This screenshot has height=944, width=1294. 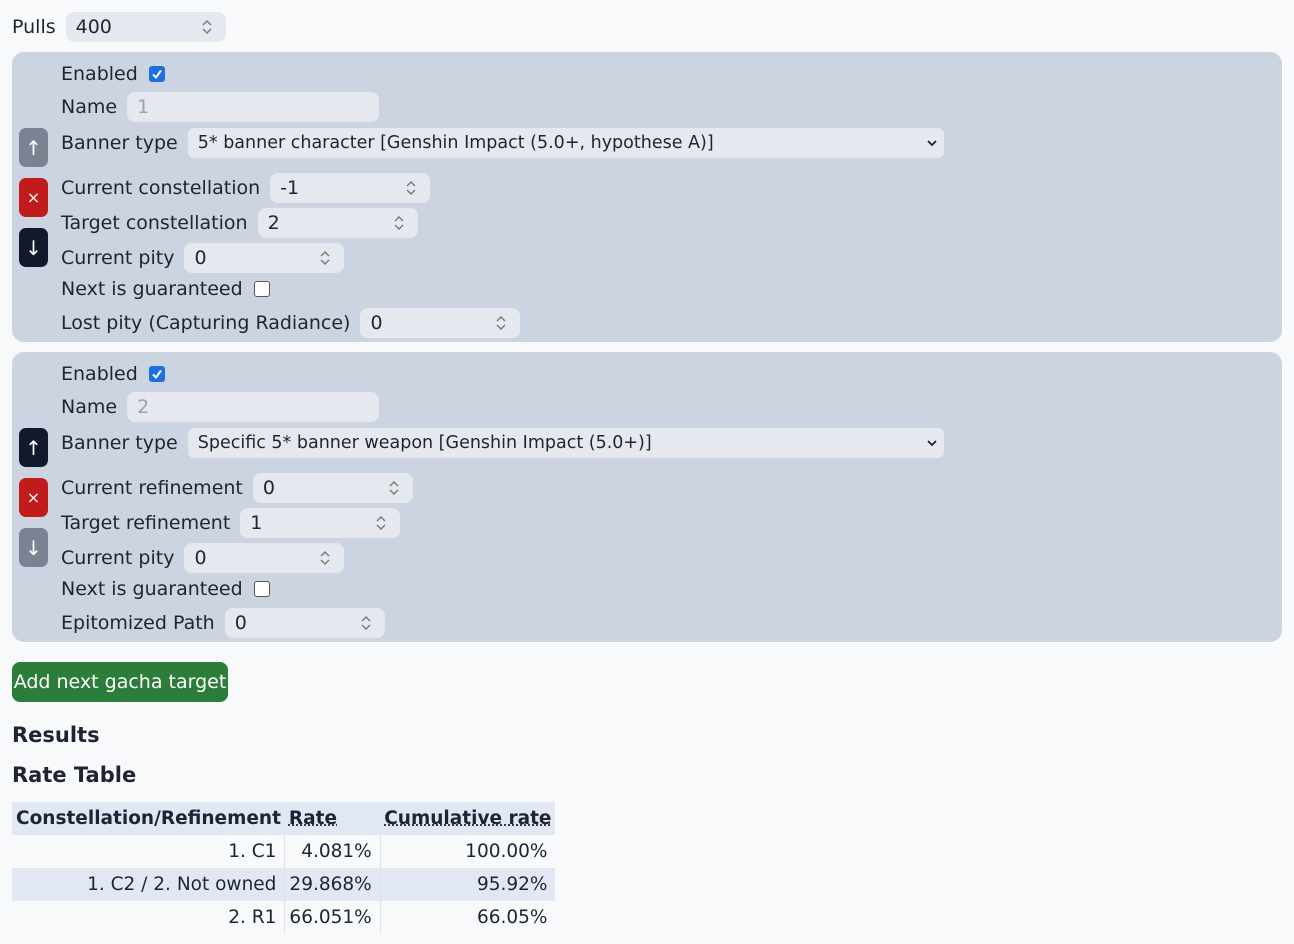 I want to click on current-constellation-value: -1, so click(x=290, y=188).